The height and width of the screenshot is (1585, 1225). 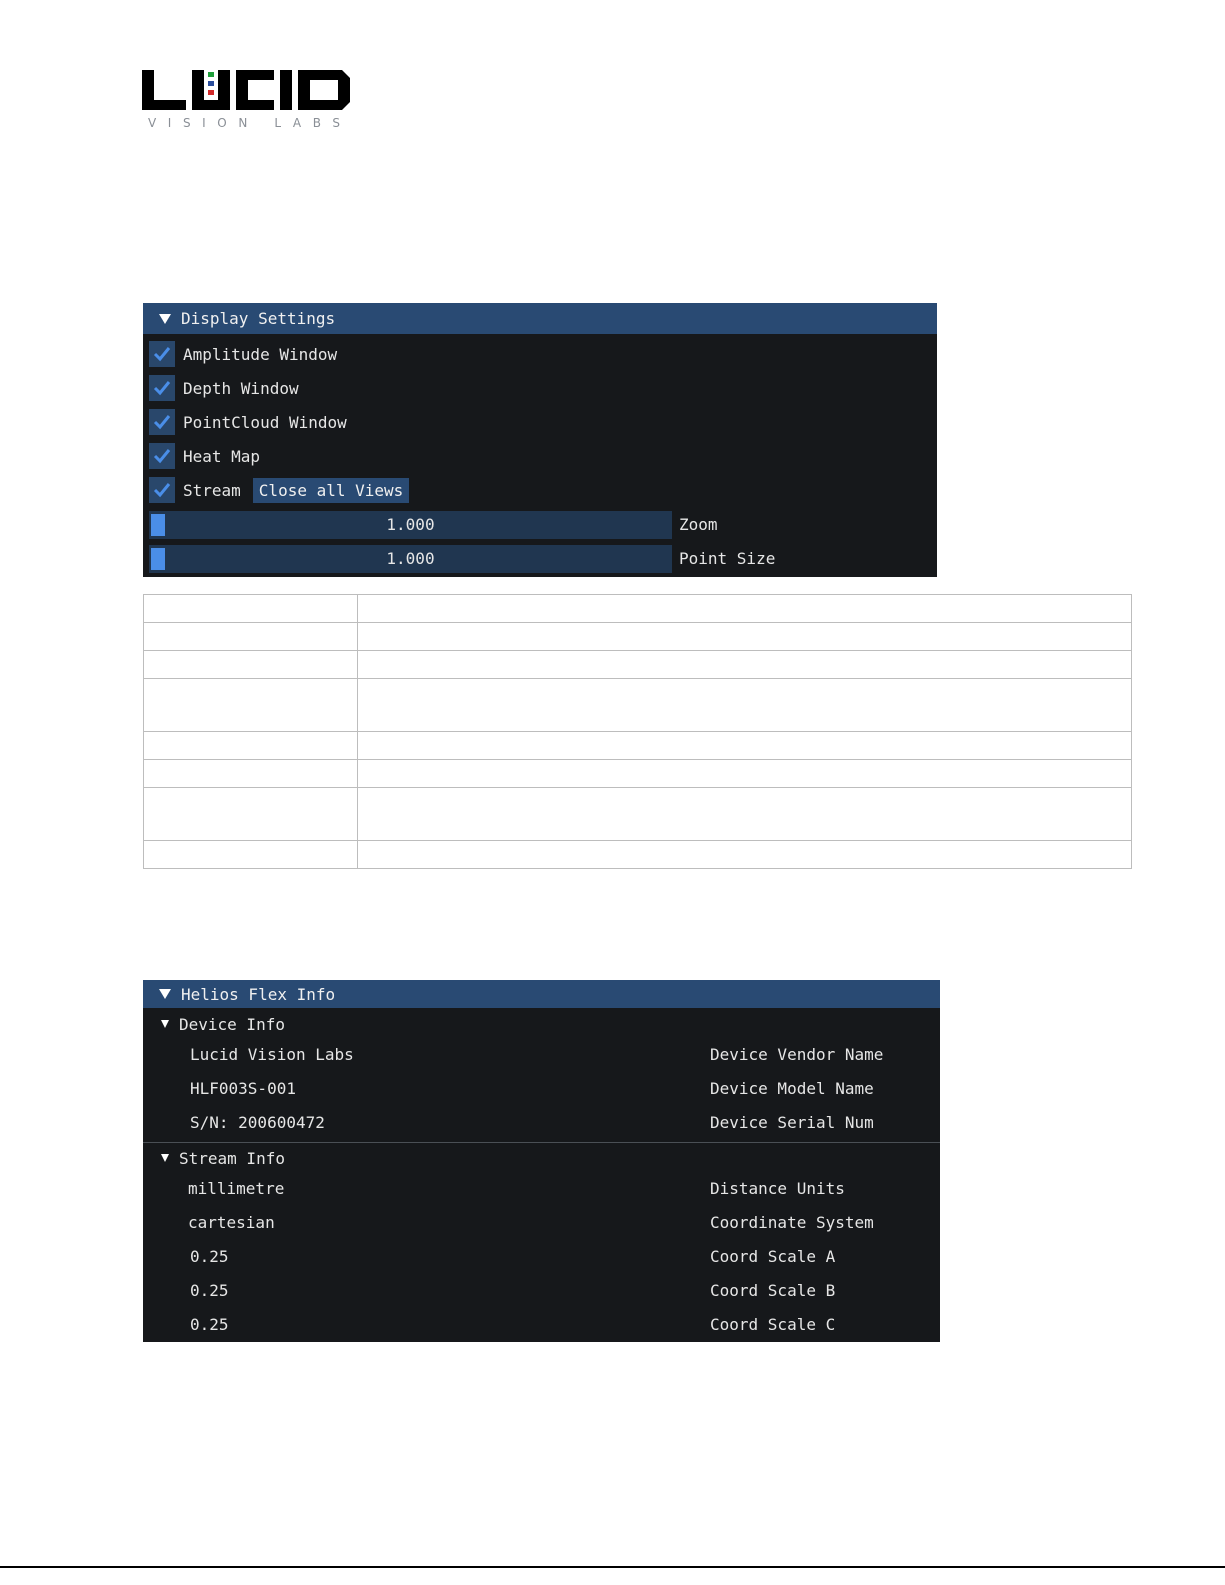 What do you see at coordinates (265, 422) in the screenshot?
I see `checkbox-label: PointCloud Window` at bounding box center [265, 422].